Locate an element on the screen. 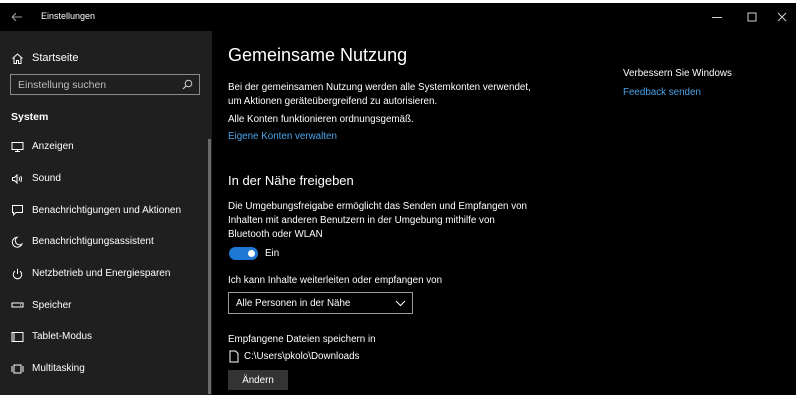 The width and height of the screenshot is (800, 400). moon-icon is located at coordinates (17, 242).